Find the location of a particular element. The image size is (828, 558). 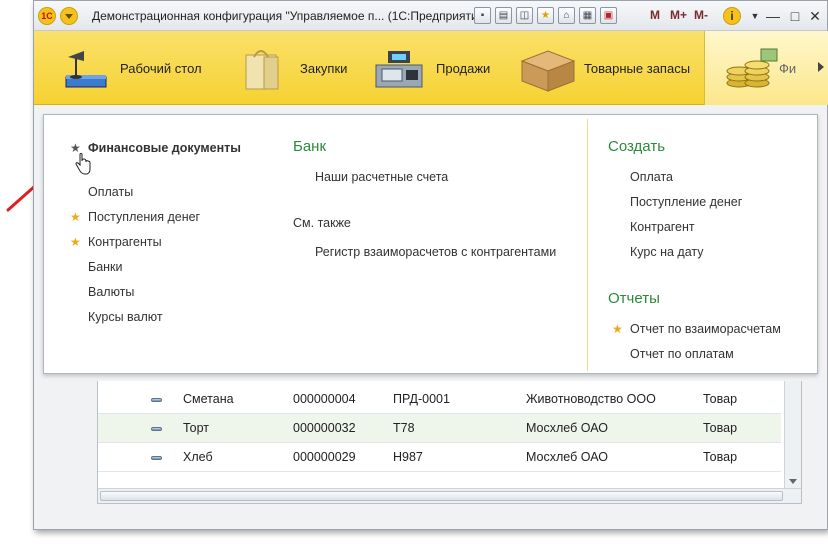

nav-settlements-register: Регистр взаиморасчетов с контрагентами is located at coordinates (435, 252).